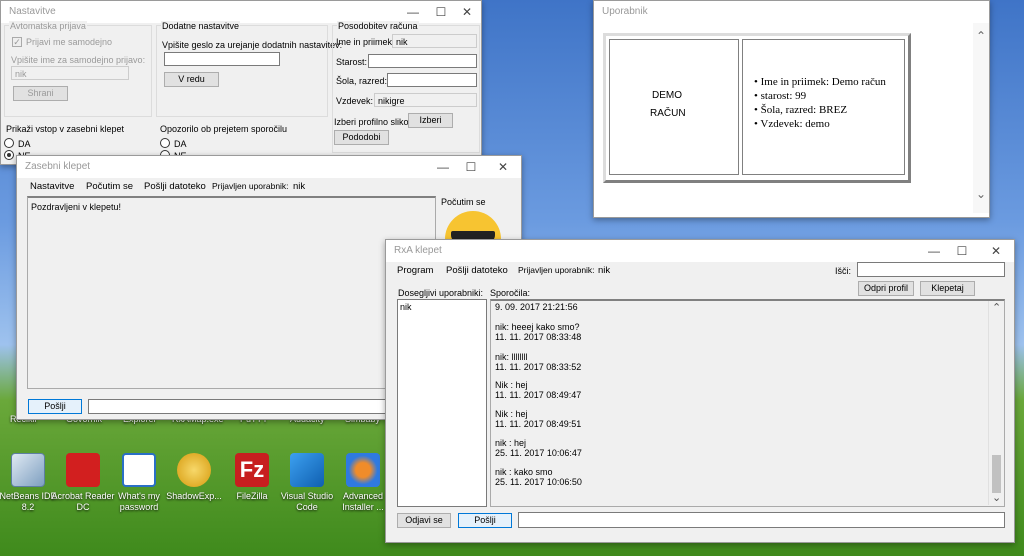  What do you see at coordinates (109, 186) in the screenshot?
I see `menu-feeling: Počutim se` at bounding box center [109, 186].